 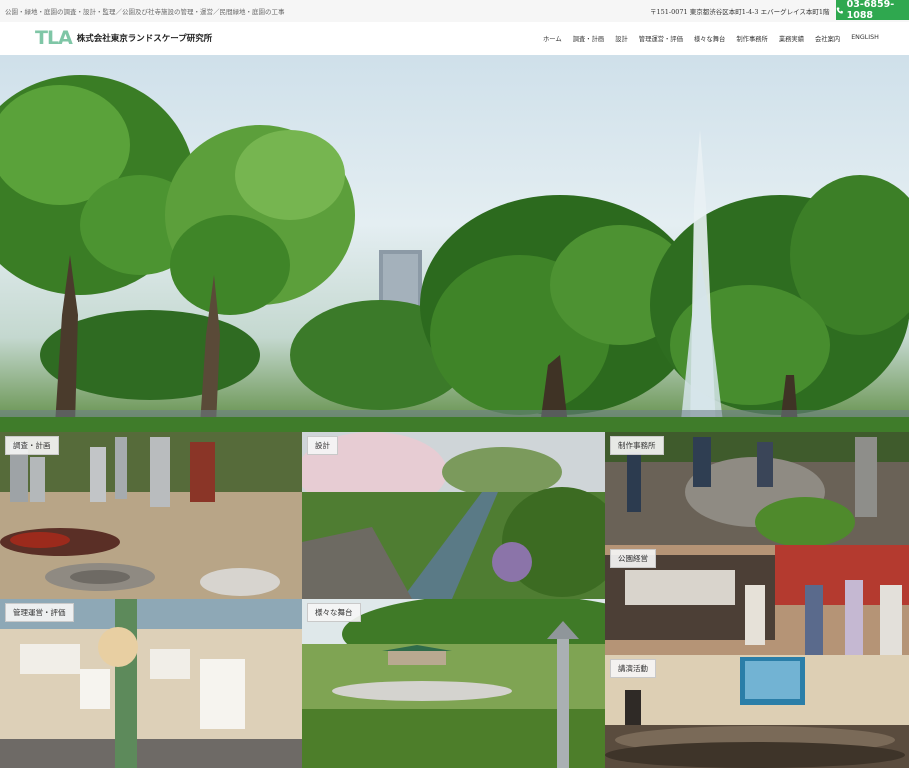 I want to click on tile-park-management: 公園経営, so click(x=757, y=600).